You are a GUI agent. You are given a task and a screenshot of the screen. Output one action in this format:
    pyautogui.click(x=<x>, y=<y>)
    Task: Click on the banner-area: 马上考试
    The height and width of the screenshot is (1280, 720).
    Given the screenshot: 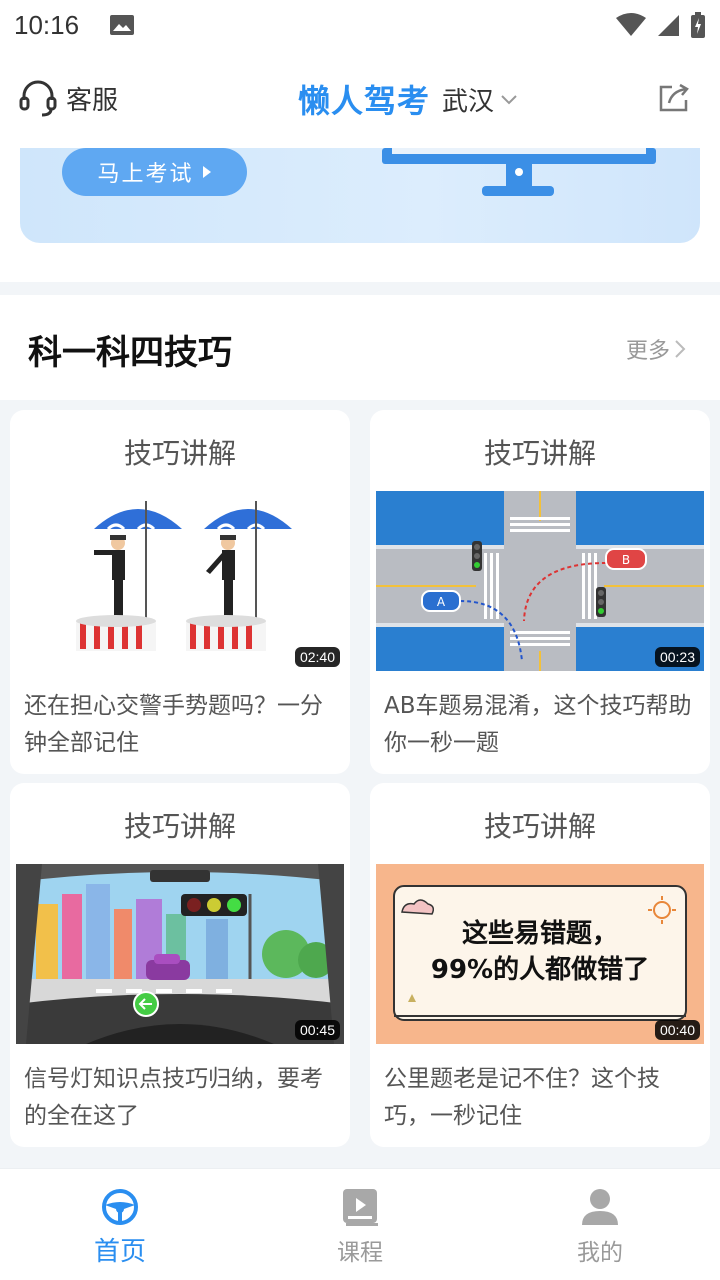 What is the action you would take?
    pyautogui.click(x=360, y=215)
    